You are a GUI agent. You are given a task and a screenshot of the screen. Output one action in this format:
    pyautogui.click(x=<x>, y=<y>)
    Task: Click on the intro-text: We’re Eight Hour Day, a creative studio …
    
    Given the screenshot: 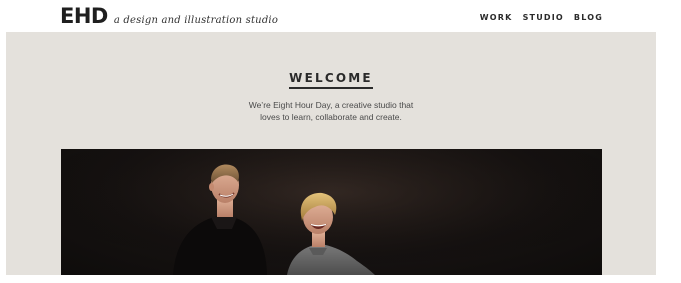 What is the action you would take?
    pyautogui.click(x=331, y=111)
    